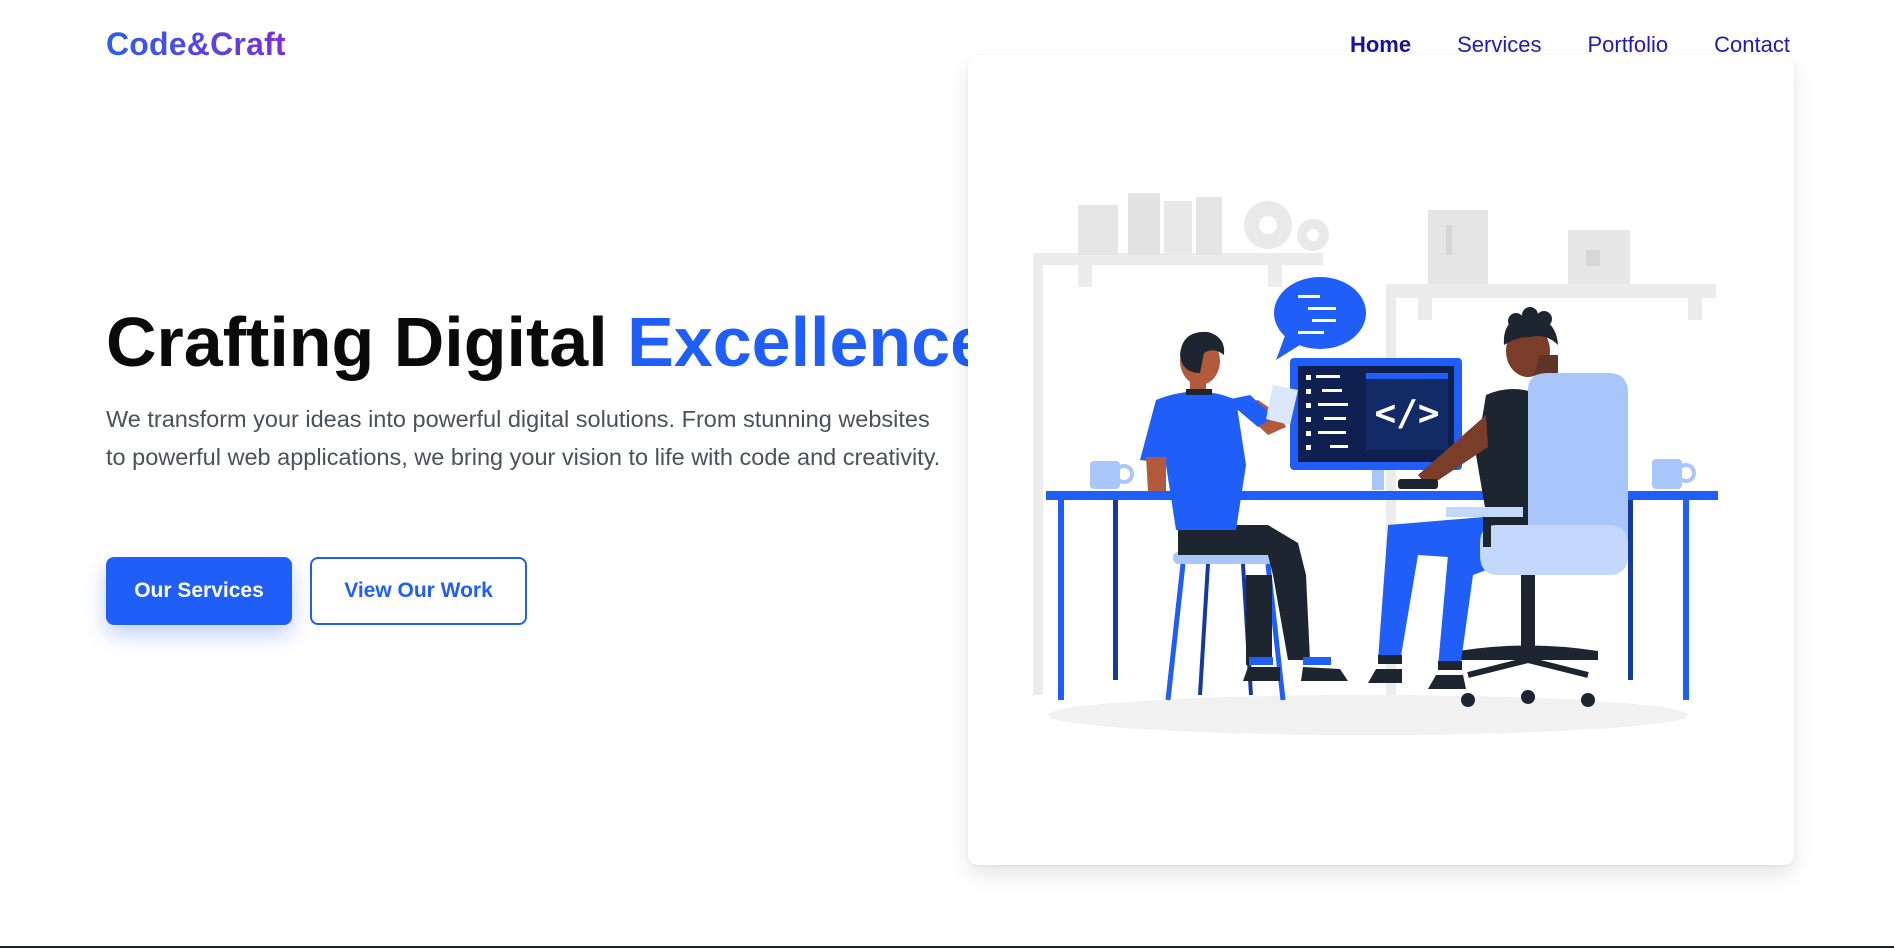 This screenshot has width=1894, height=948. Describe the element at coordinates (1674, 474) in the screenshot. I see `cup-right` at that location.